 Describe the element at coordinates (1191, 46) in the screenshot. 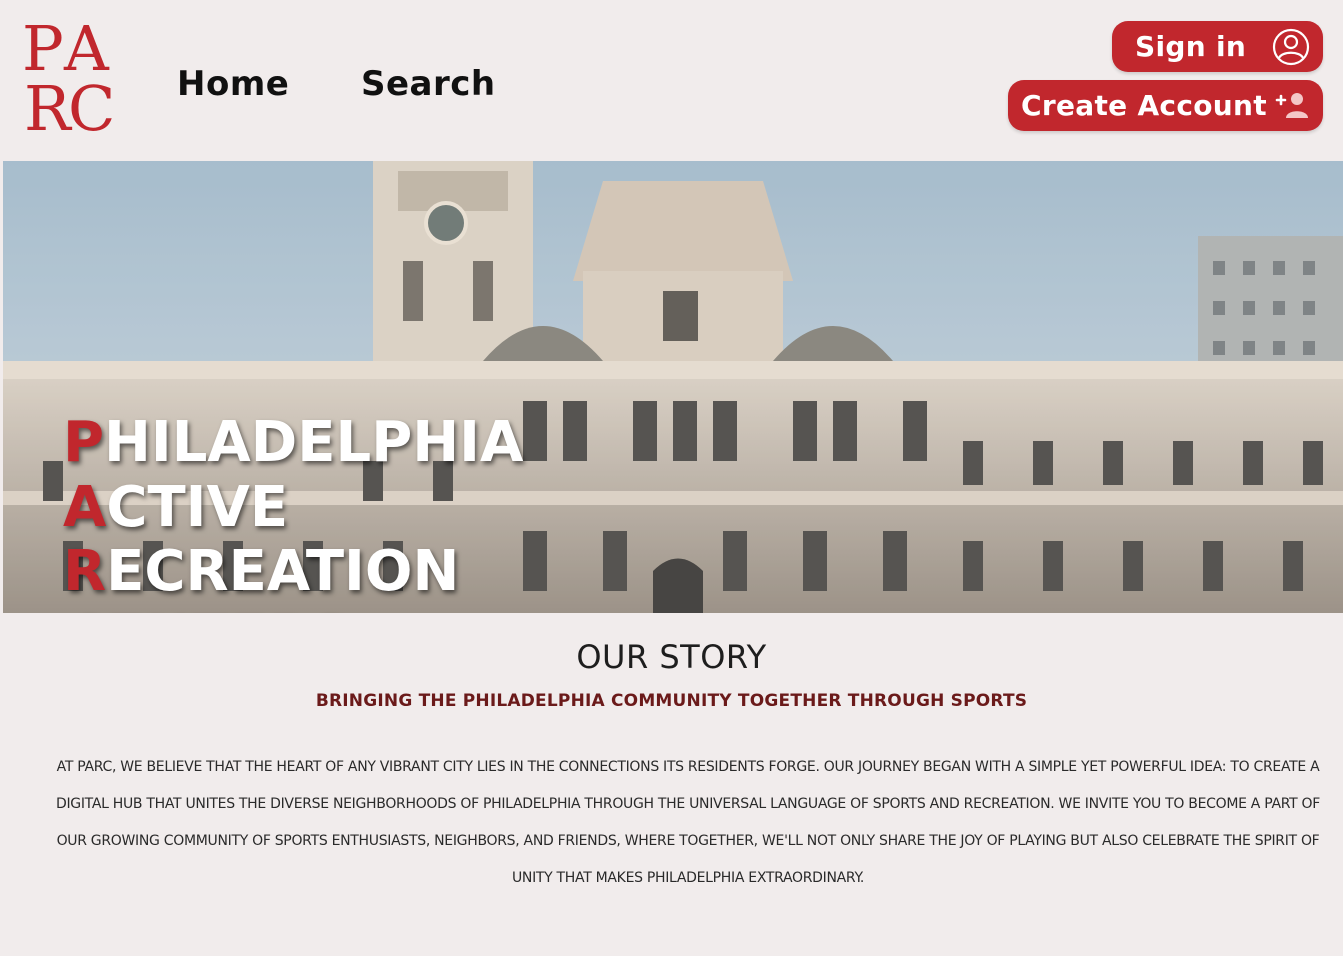

I see `sign-in-label: Sign in` at that location.